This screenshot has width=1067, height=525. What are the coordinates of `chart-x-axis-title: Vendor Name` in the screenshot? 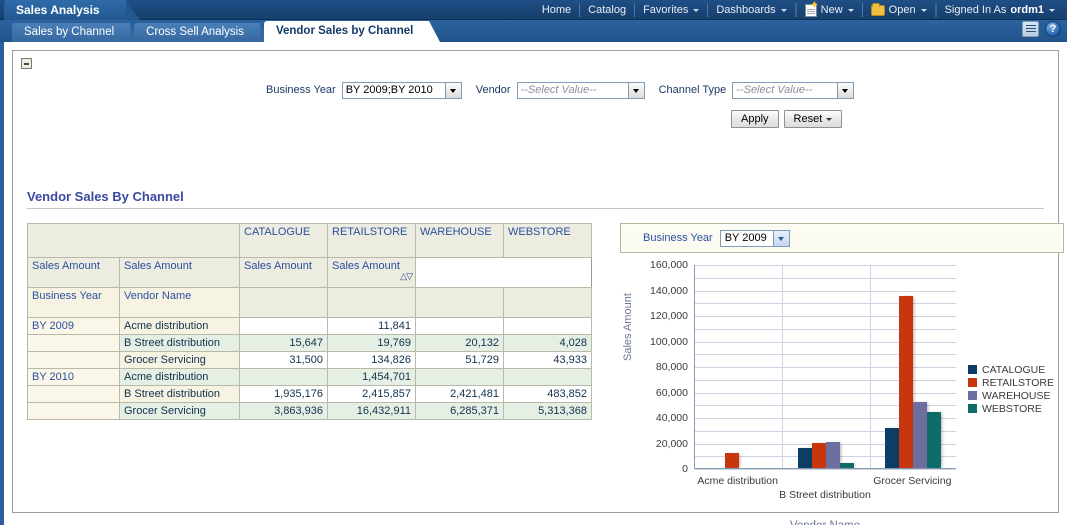 It's located at (825, 522).